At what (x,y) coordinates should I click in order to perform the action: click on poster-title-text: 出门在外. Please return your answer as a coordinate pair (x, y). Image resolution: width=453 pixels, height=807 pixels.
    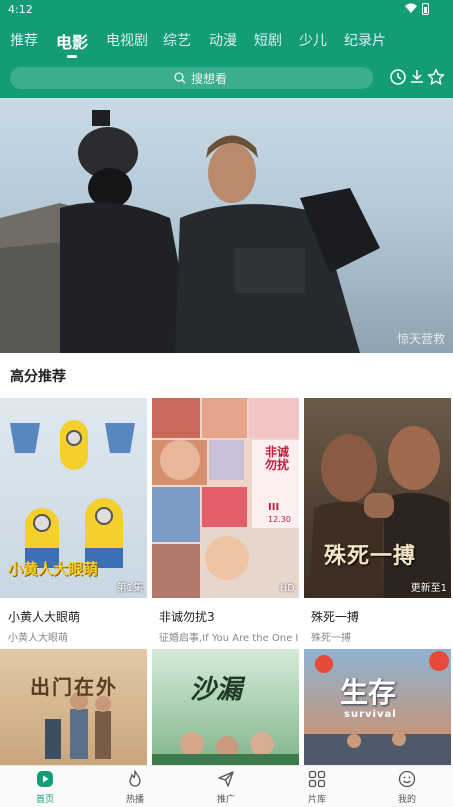
    Looking at the image, I should click on (74, 687).